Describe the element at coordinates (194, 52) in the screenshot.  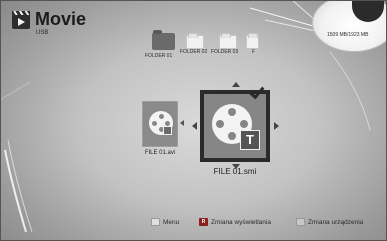
I see `folder-label: FOLDER 02` at that location.